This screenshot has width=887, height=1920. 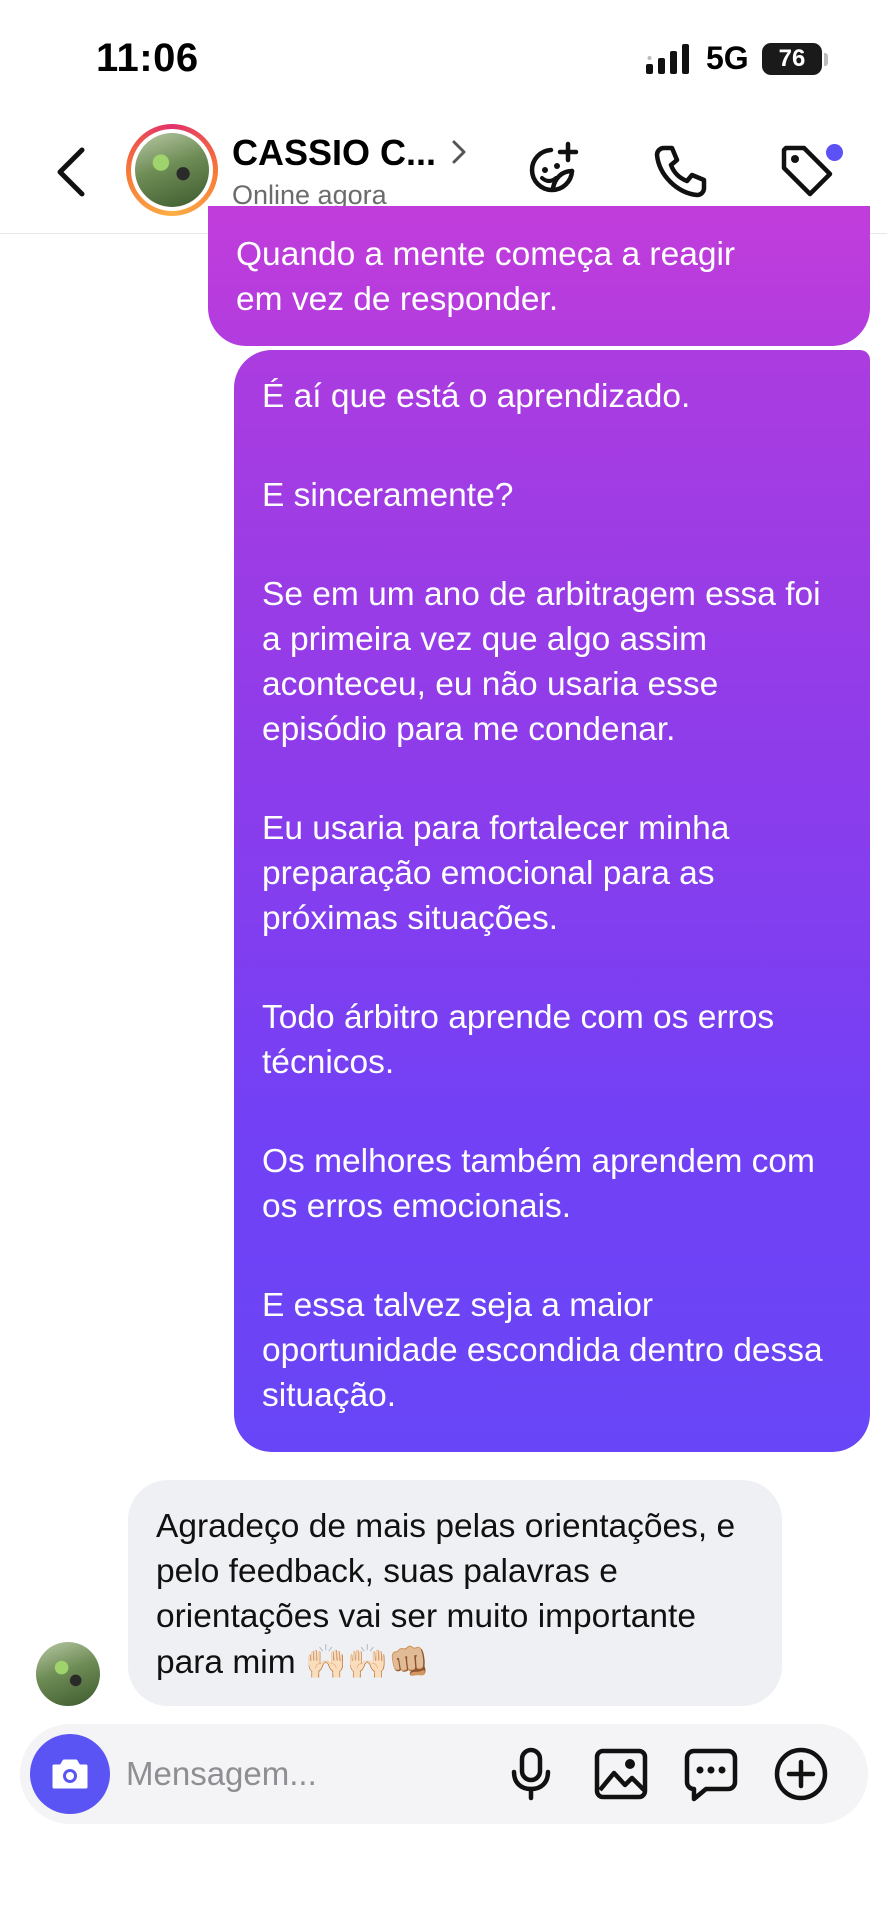 What do you see at coordinates (73, 172) in the screenshot?
I see `back-icon` at bounding box center [73, 172].